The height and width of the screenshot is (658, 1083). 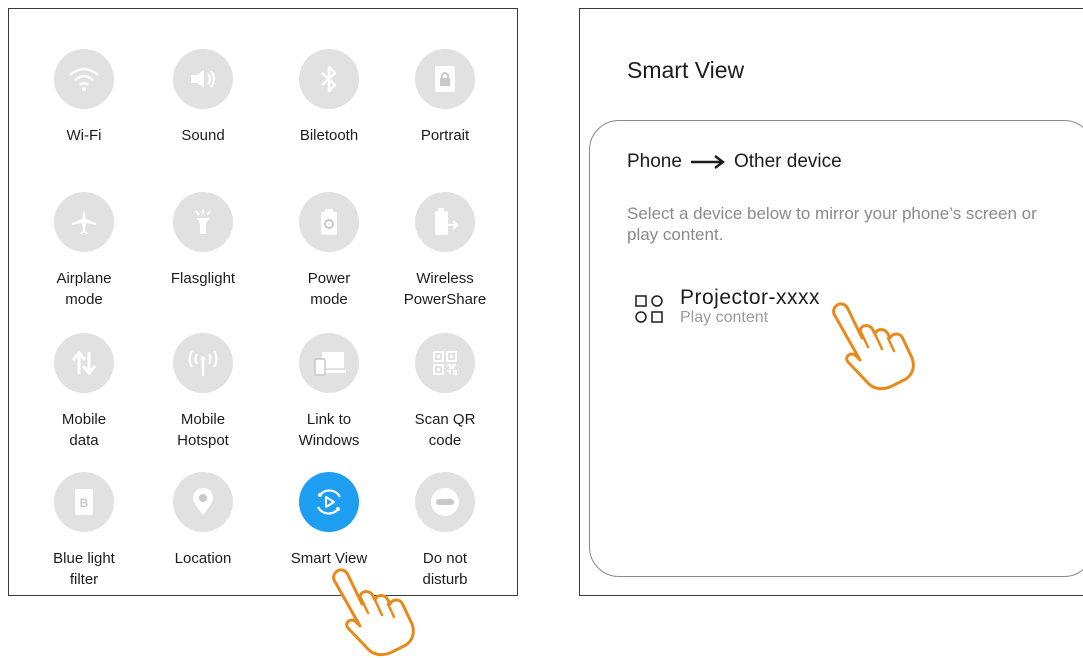 What do you see at coordinates (329, 363) in the screenshot?
I see `link-windows-icon` at bounding box center [329, 363].